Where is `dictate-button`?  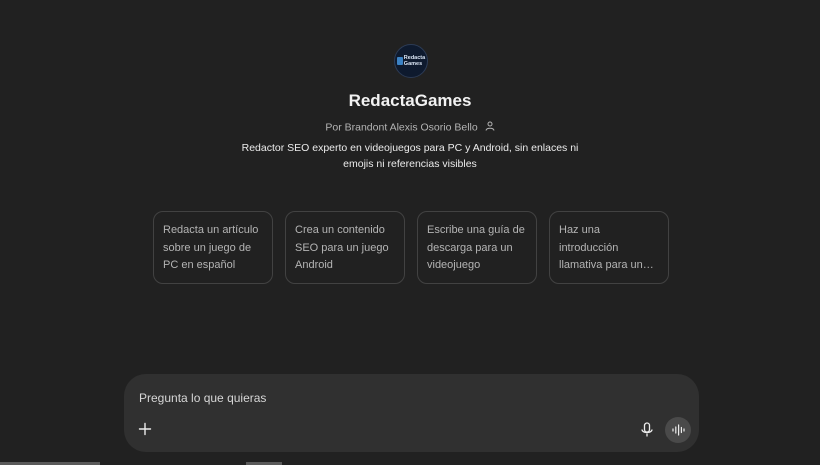 dictate-button is located at coordinates (647, 430).